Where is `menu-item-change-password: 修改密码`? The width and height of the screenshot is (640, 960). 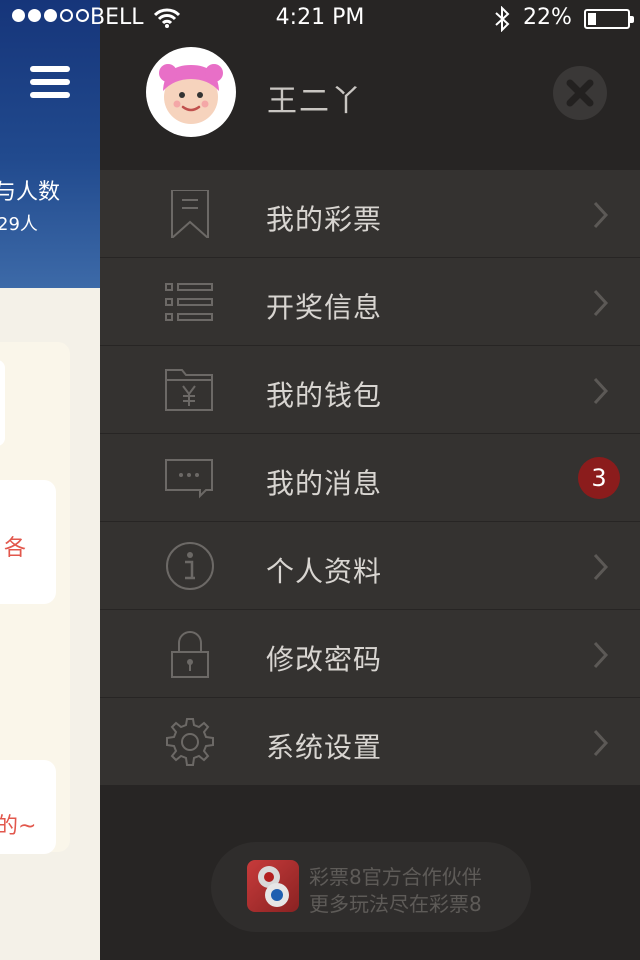
menu-item-change-password: 修改密码 is located at coordinates (370, 654).